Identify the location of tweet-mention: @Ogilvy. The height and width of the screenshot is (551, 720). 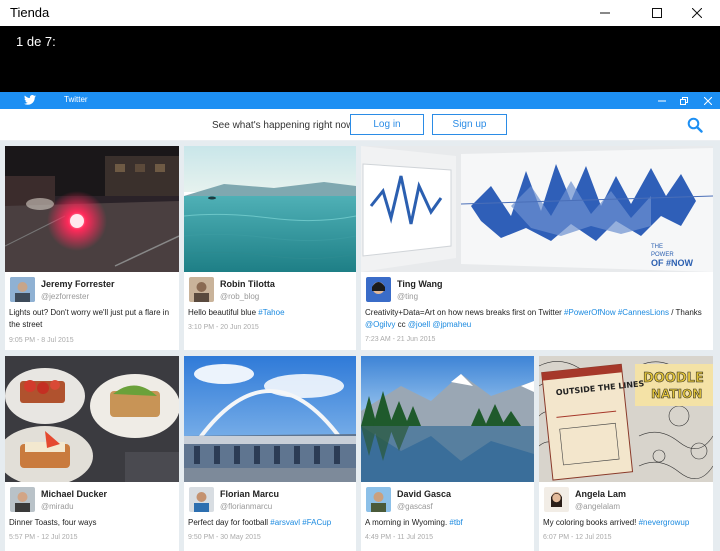
(380, 324).